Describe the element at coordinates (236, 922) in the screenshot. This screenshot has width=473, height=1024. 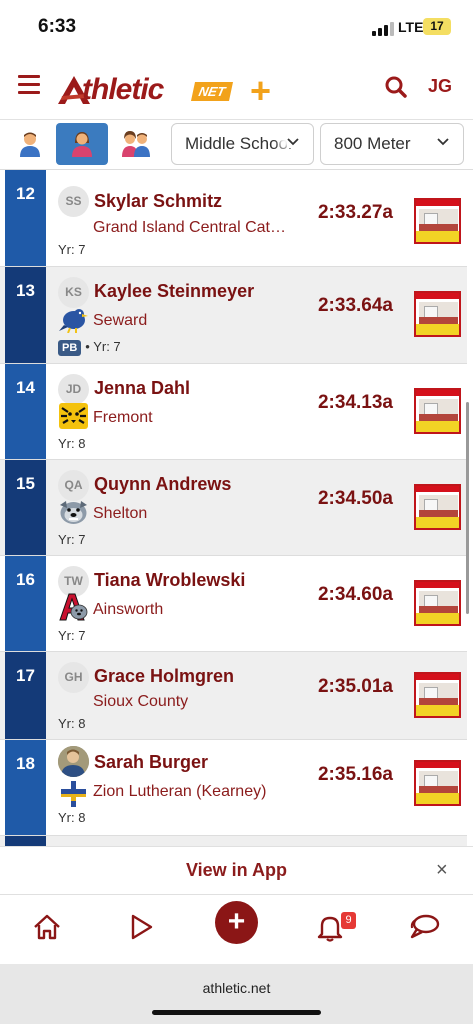
I see `add-icon: +` at that location.